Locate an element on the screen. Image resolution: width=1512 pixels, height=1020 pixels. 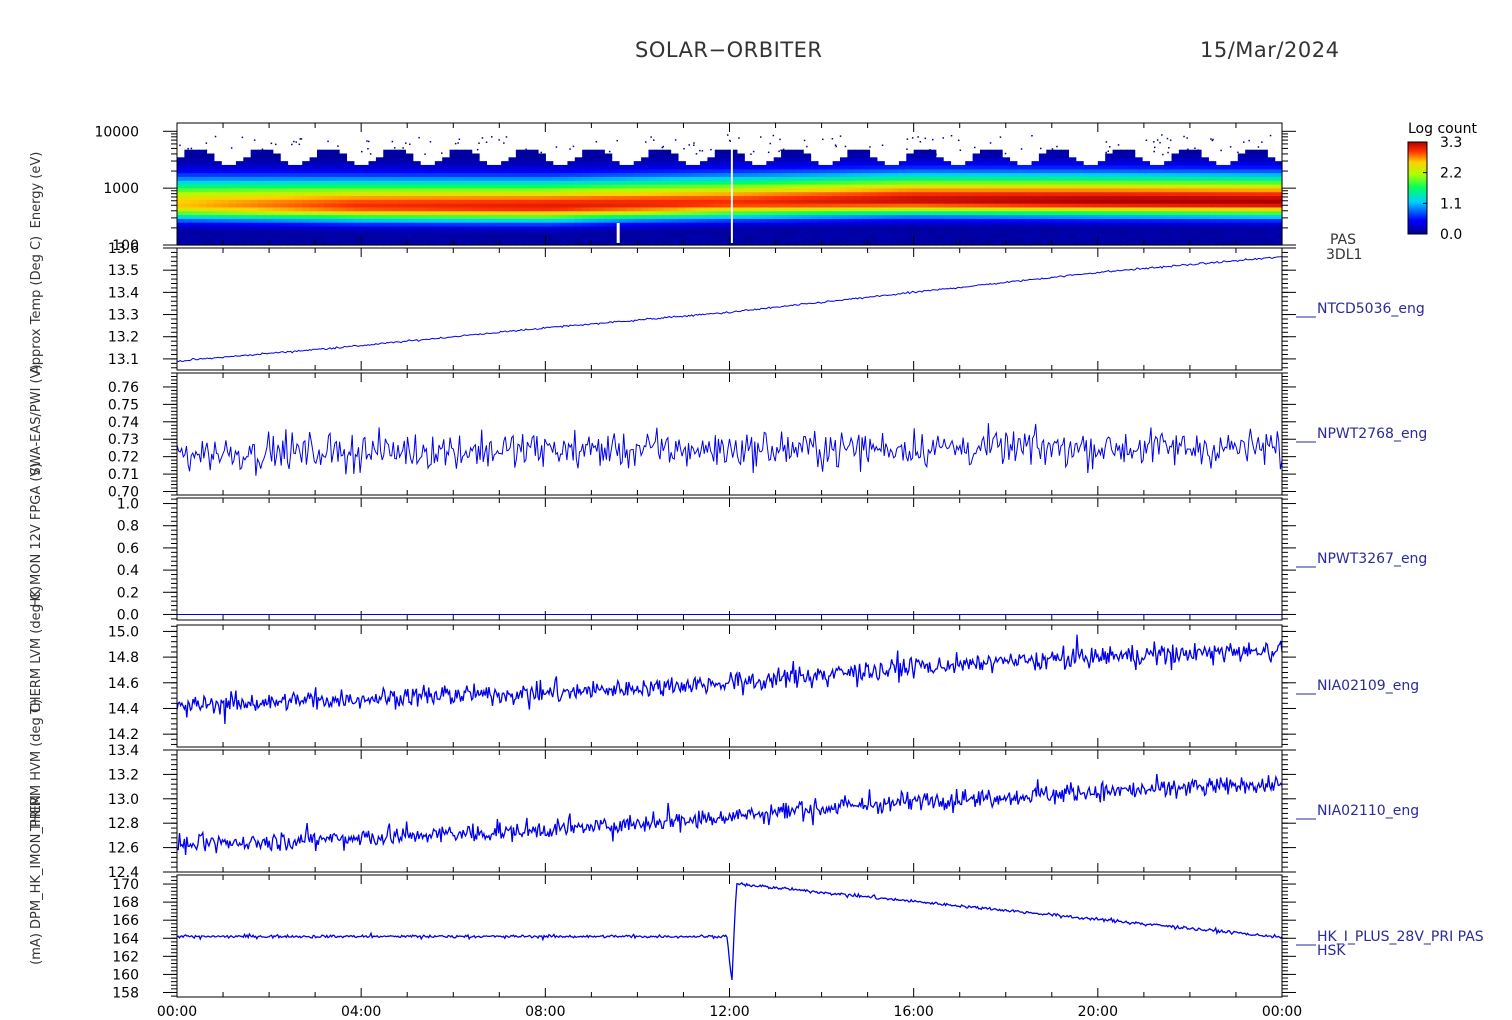
spectrogram-speck is located at coordinates (292, 144).